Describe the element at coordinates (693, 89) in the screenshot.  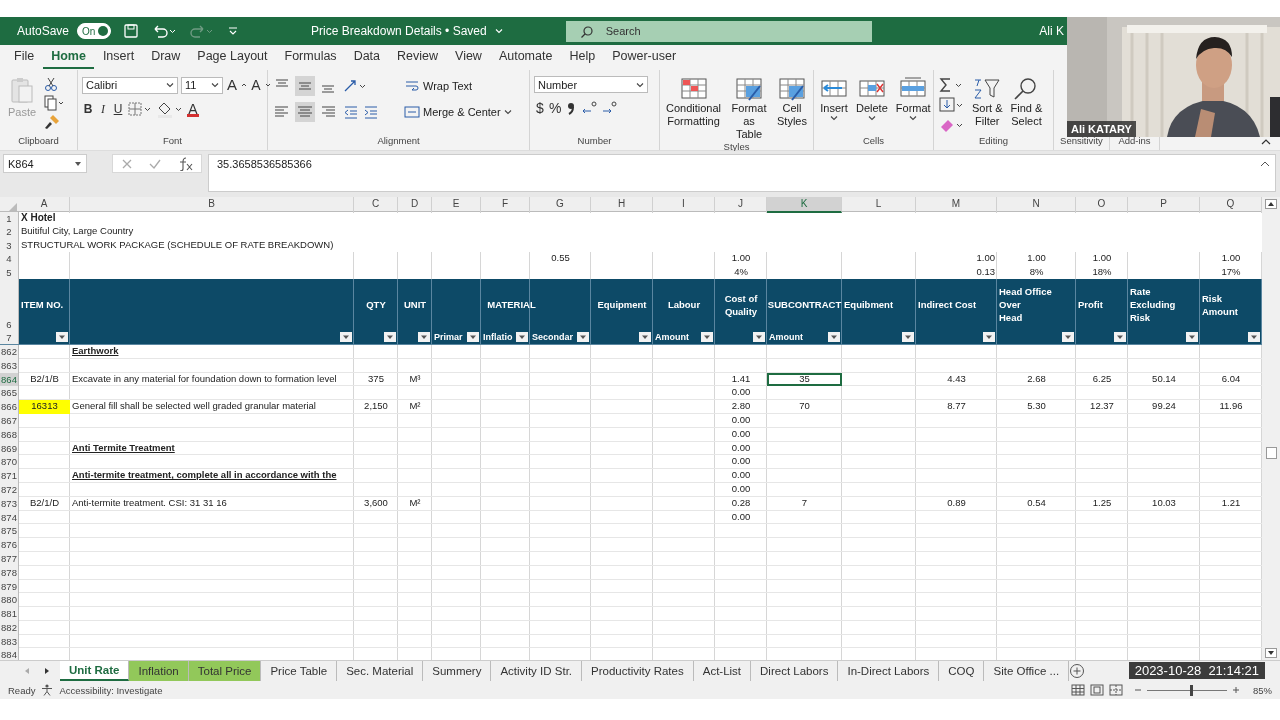
I see `conditional-format-icon` at that location.